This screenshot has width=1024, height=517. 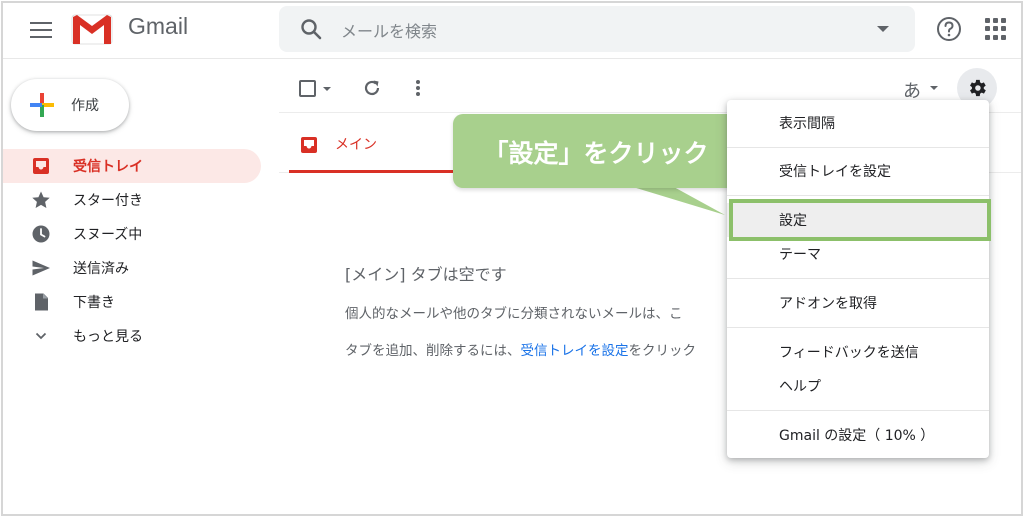 What do you see at coordinates (858, 123) in the screenshot?
I see `menu-item-display-density: 表示間隔` at bounding box center [858, 123].